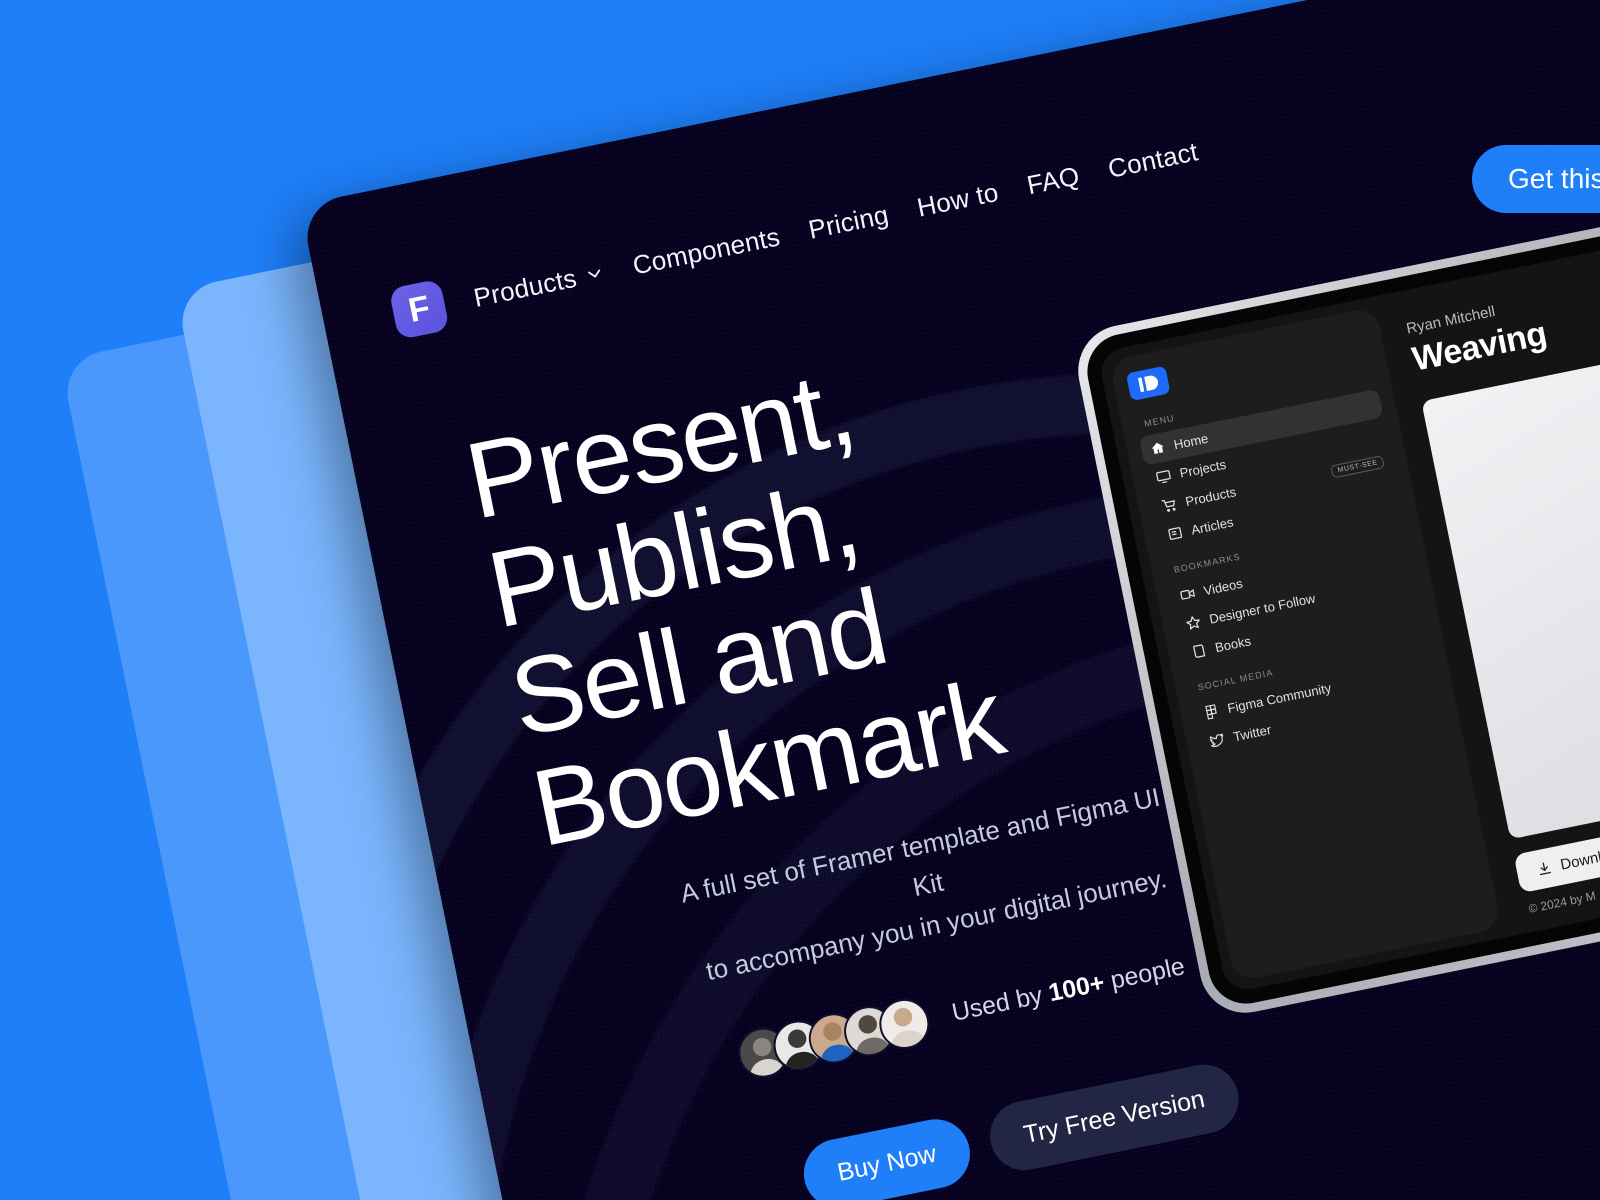 The width and height of the screenshot is (1600, 1200). What do you see at coordinates (1193, 623) in the screenshot?
I see `star-icon` at bounding box center [1193, 623].